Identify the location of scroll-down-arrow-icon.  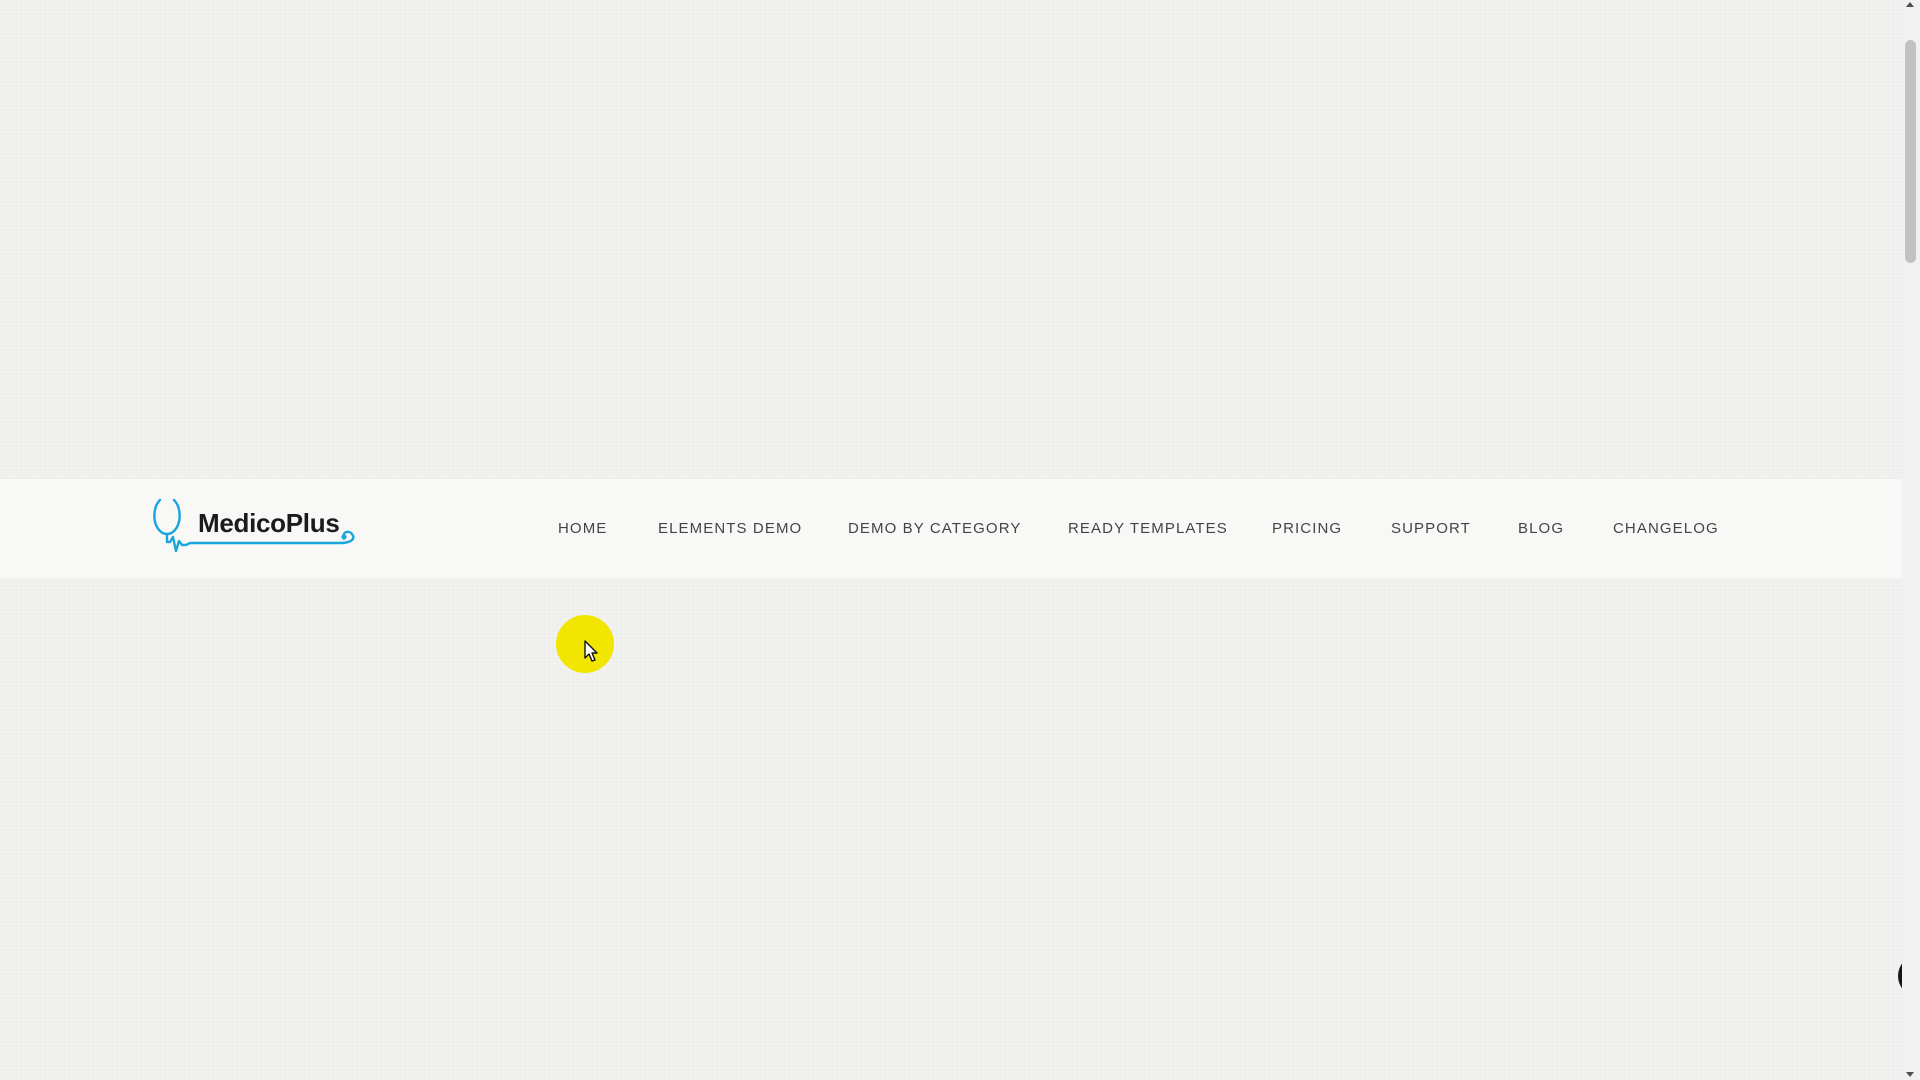
(1910, 1074).